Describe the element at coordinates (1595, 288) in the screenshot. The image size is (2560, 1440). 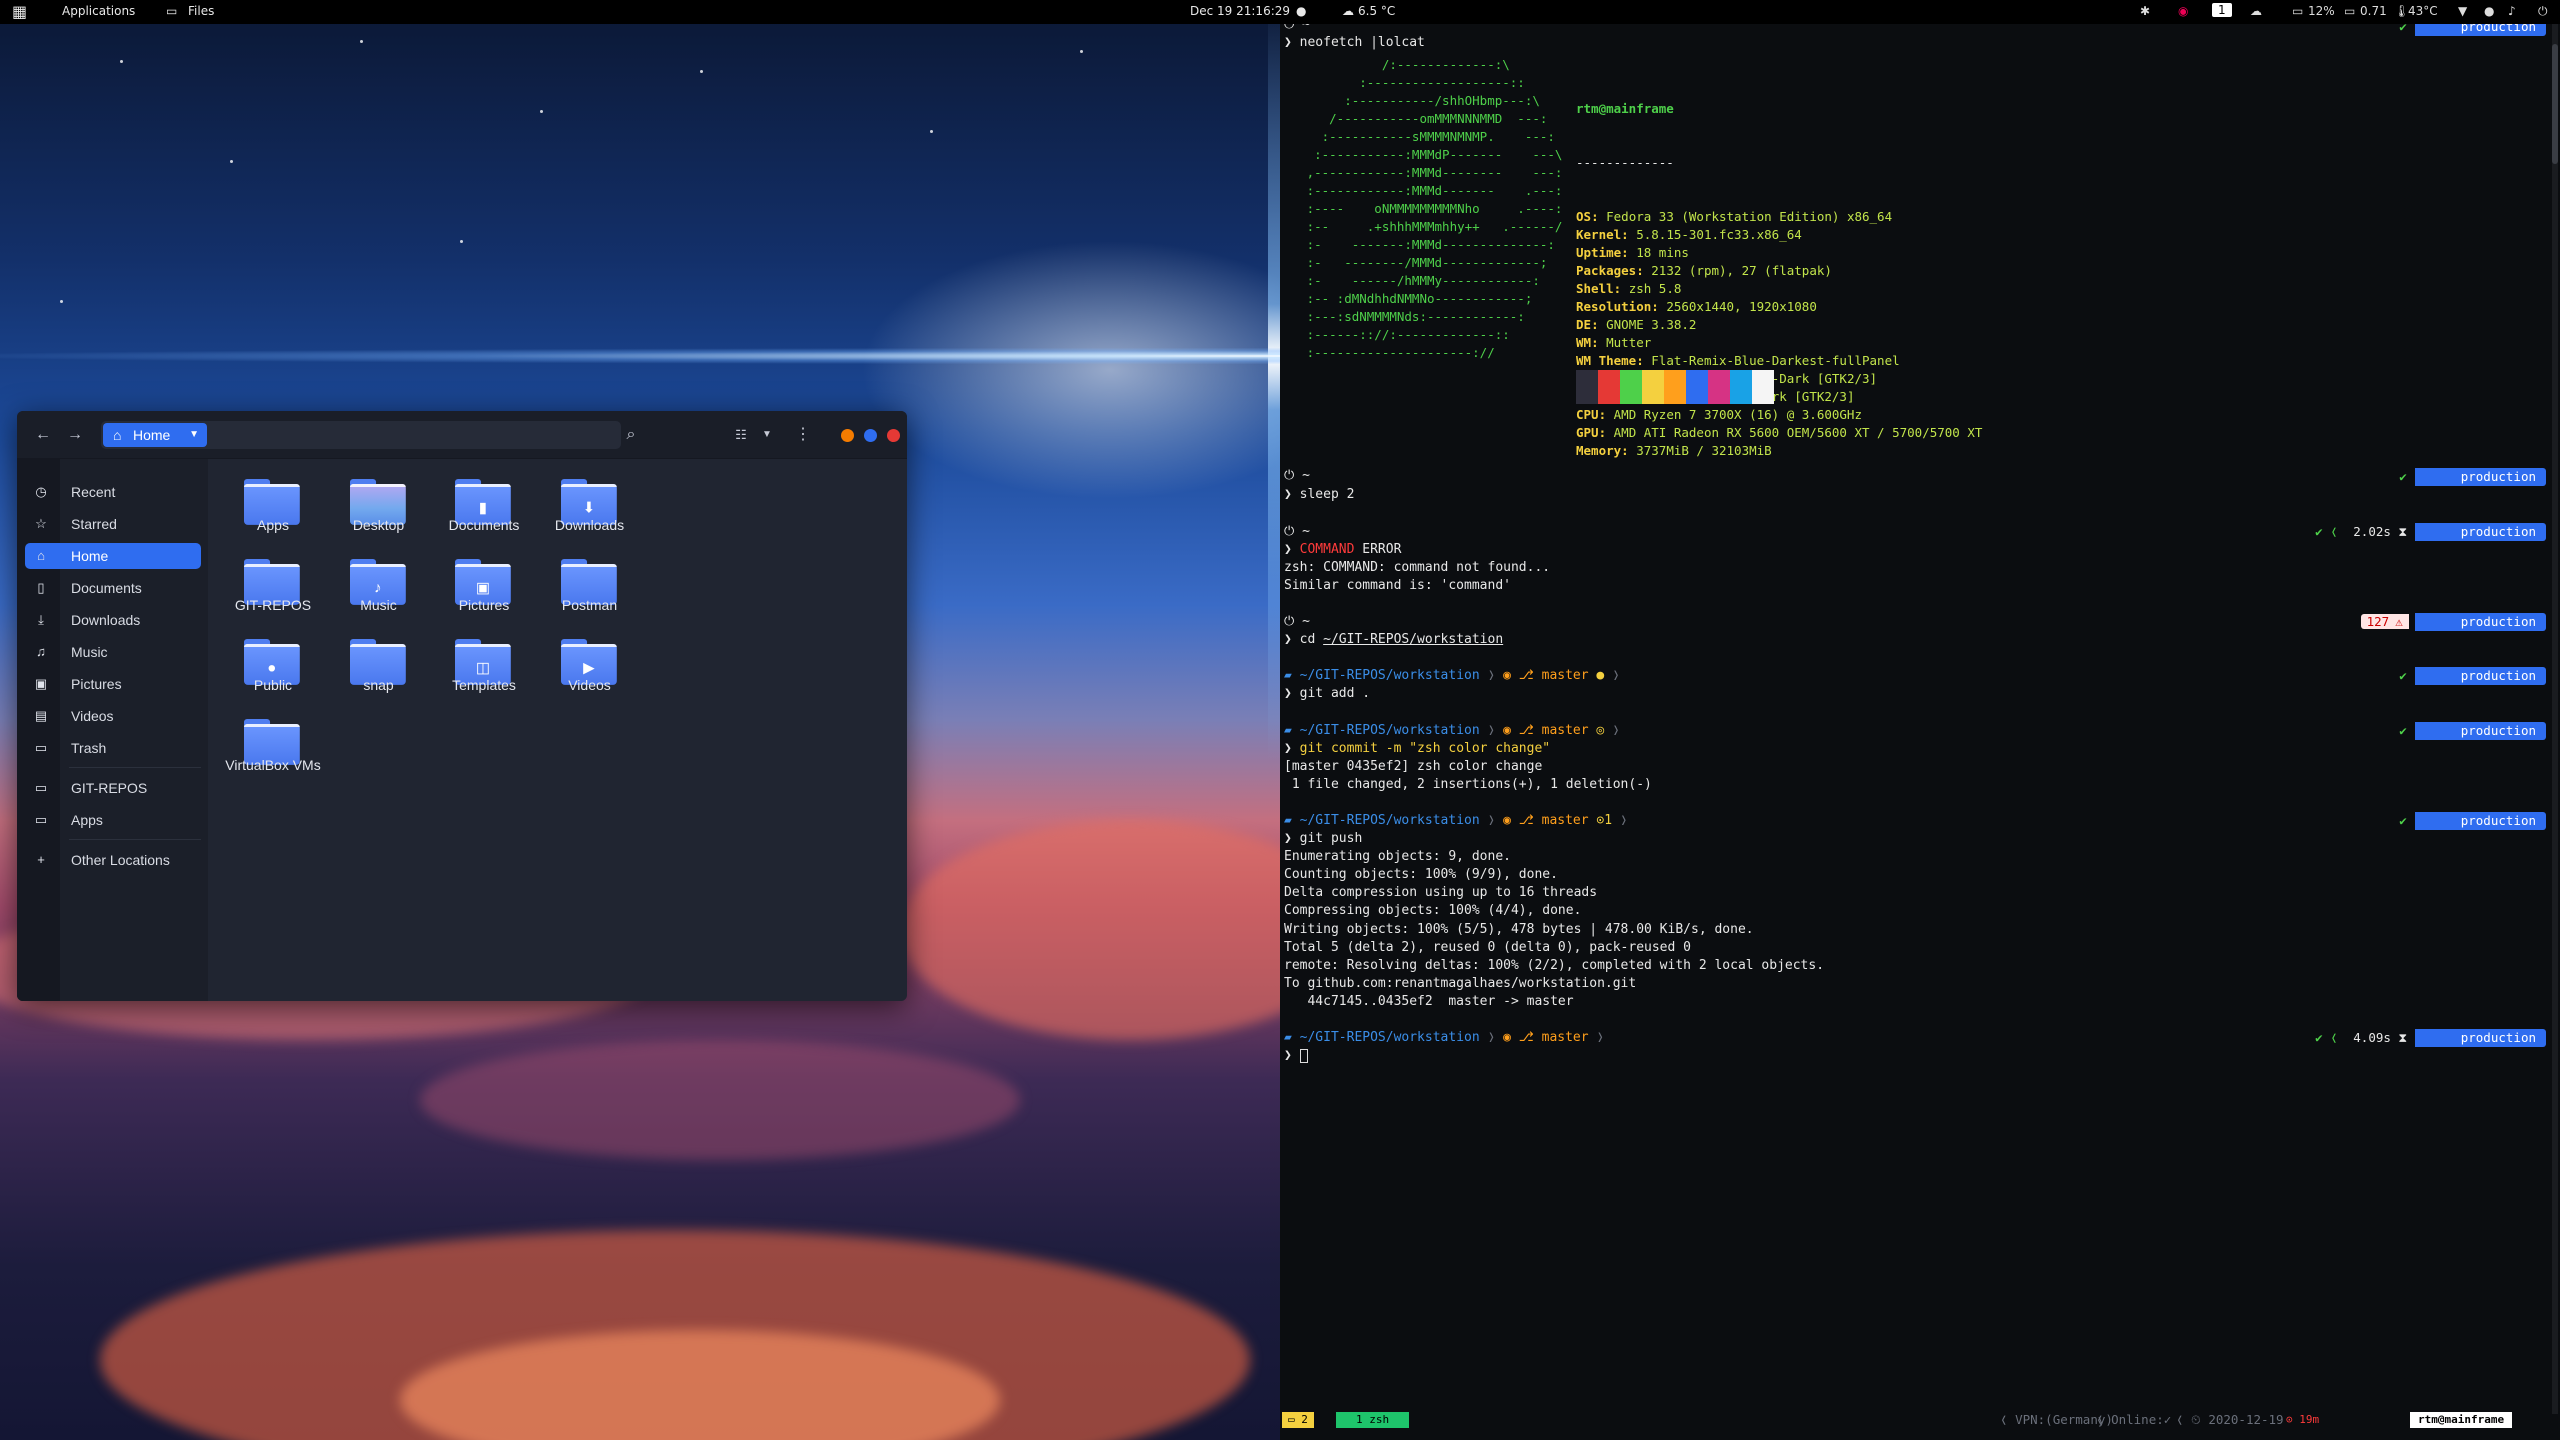
I see `info-key: Shell` at that location.